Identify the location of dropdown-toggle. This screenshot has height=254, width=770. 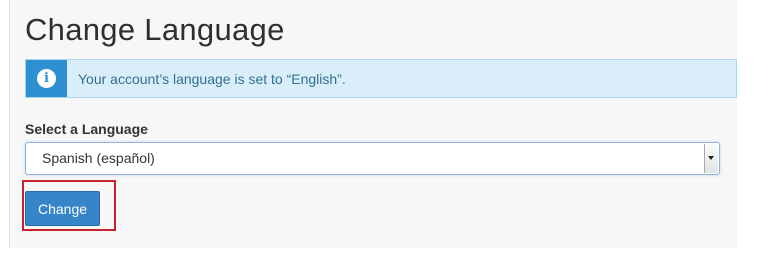
(711, 158).